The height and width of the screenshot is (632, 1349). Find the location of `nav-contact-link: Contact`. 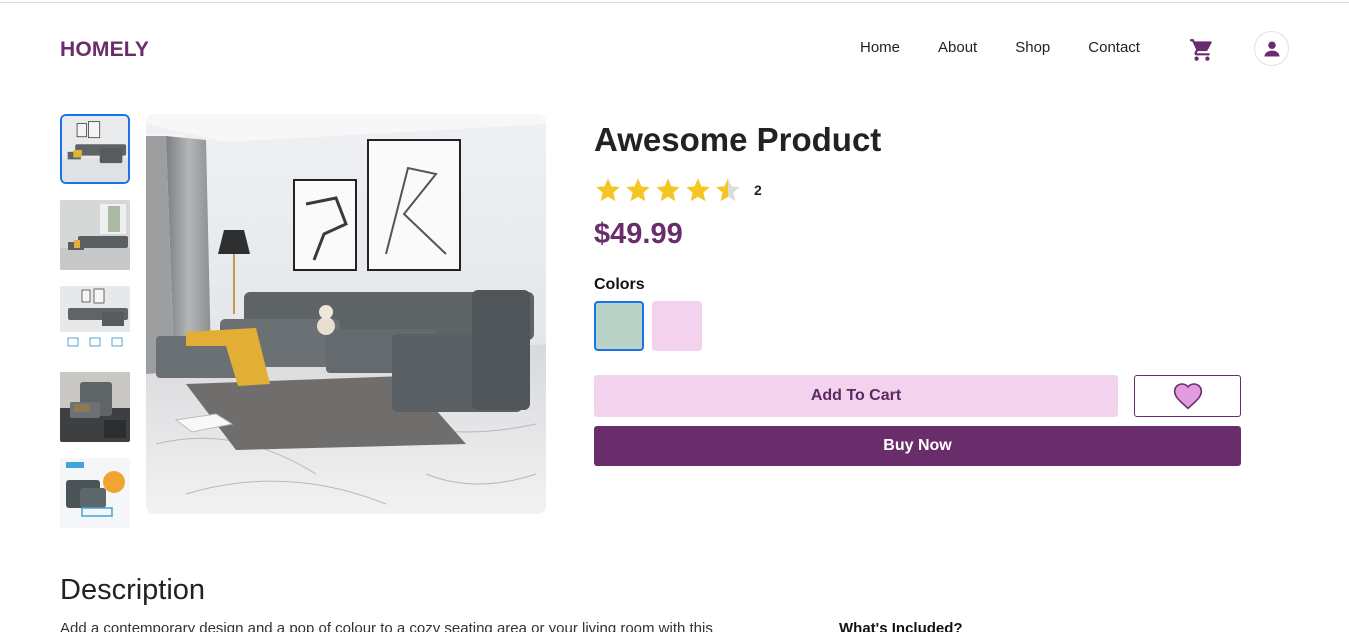

nav-contact-link: Contact is located at coordinates (1114, 48).